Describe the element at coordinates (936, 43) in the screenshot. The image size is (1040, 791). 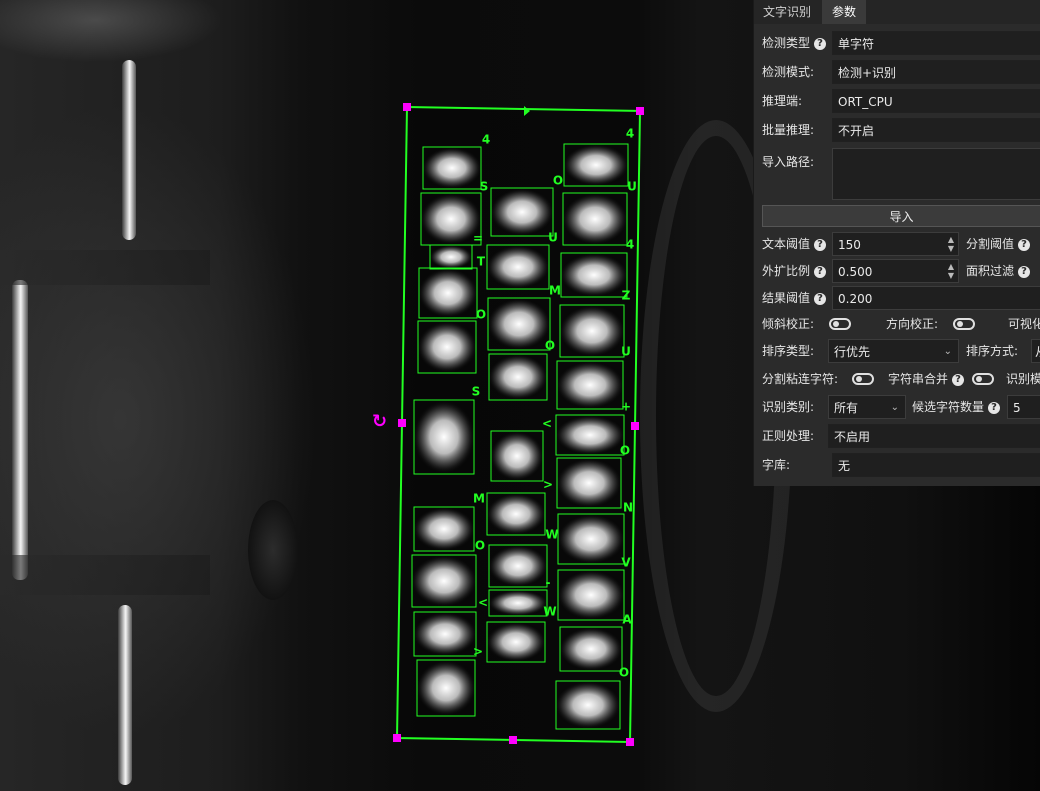
I see `detect-type-field: 单字符` at that location.